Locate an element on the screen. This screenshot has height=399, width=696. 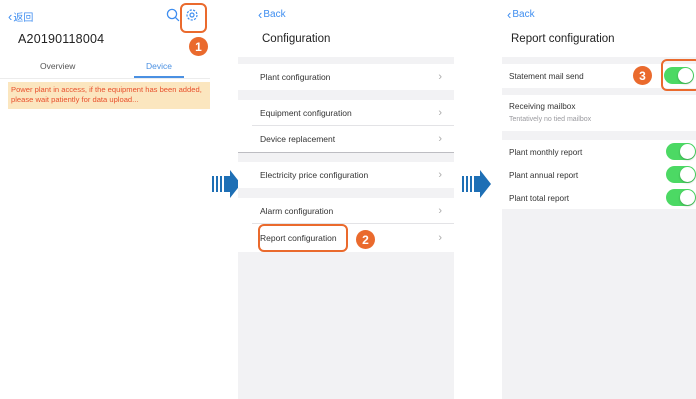
back-button: ‹ 返回 is located at coordinates (21, 16).